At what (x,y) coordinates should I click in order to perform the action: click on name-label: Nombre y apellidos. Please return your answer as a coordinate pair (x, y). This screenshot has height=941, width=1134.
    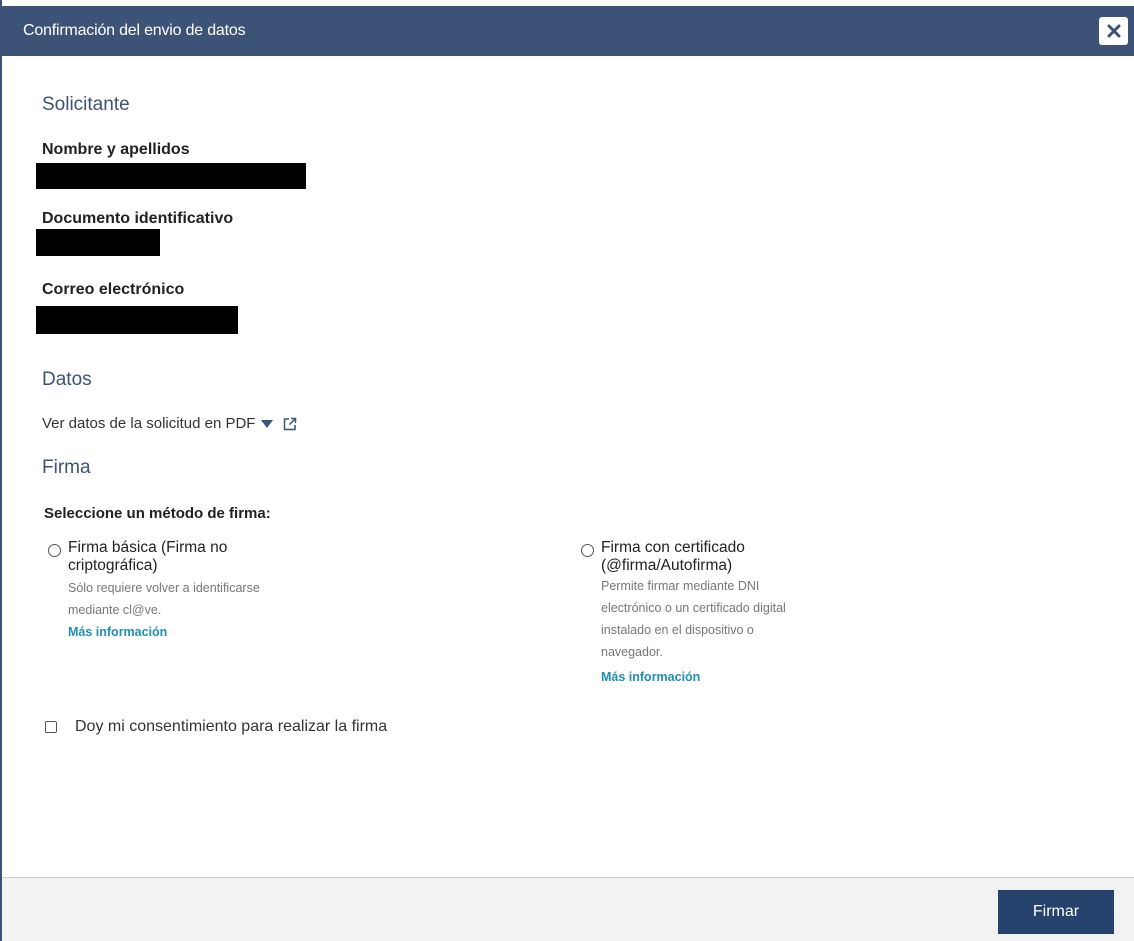
    Looking at the image, I should click on (116, 149).